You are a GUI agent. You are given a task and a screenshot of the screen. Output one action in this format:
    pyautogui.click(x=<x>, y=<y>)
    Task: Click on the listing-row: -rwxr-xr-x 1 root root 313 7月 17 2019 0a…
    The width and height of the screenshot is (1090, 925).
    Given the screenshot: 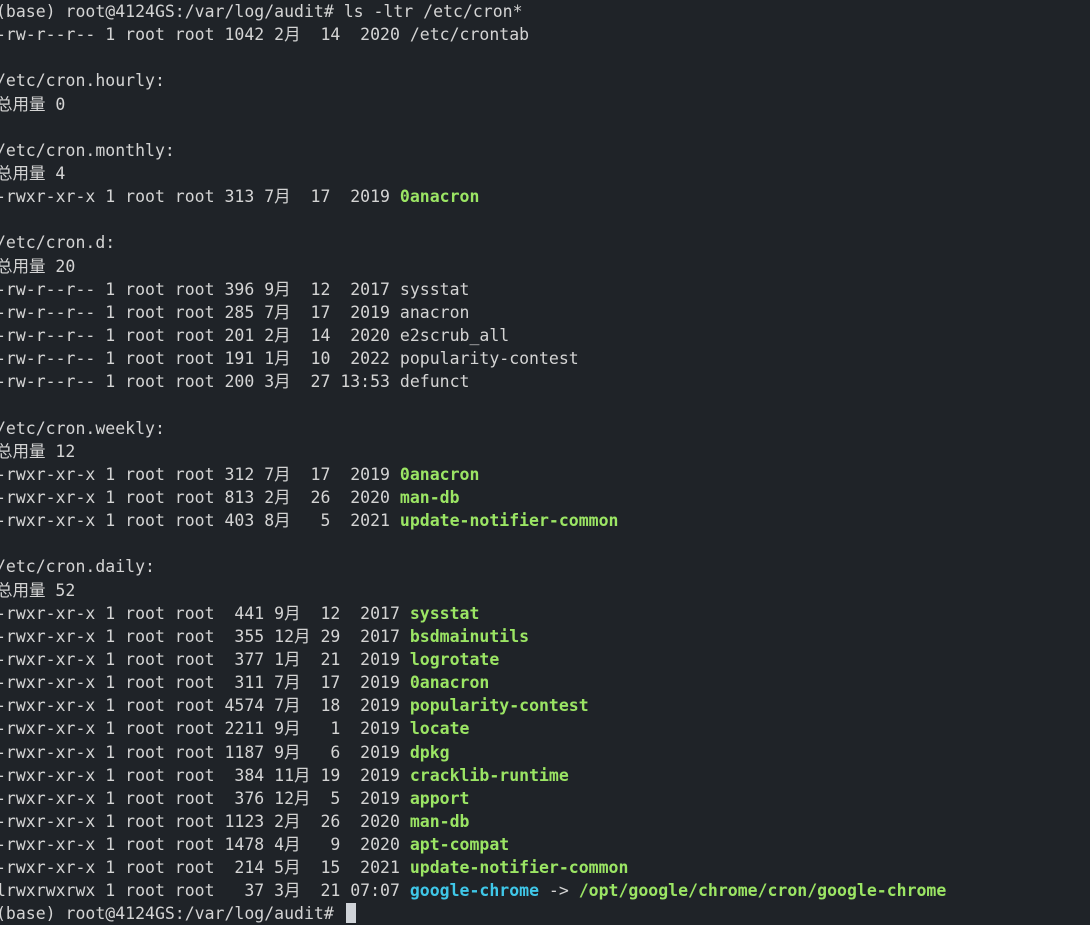 What is the action you would take?
    pyautogui.click(x=543, y=196)
    